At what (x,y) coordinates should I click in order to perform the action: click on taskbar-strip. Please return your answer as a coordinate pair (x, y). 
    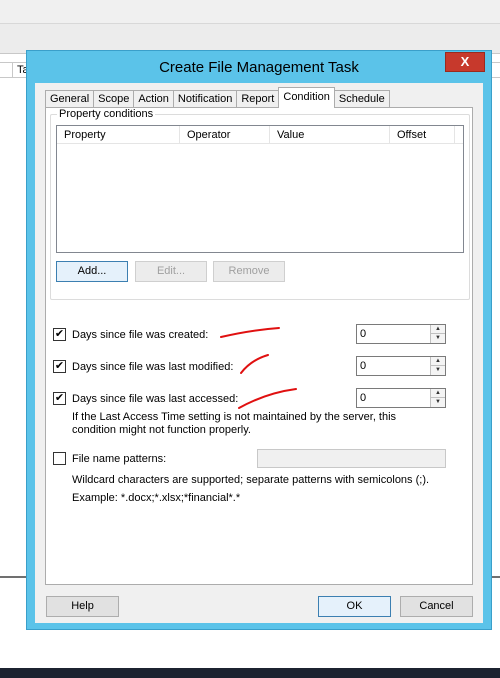
    Looking at the image, I should click on (250, 673).